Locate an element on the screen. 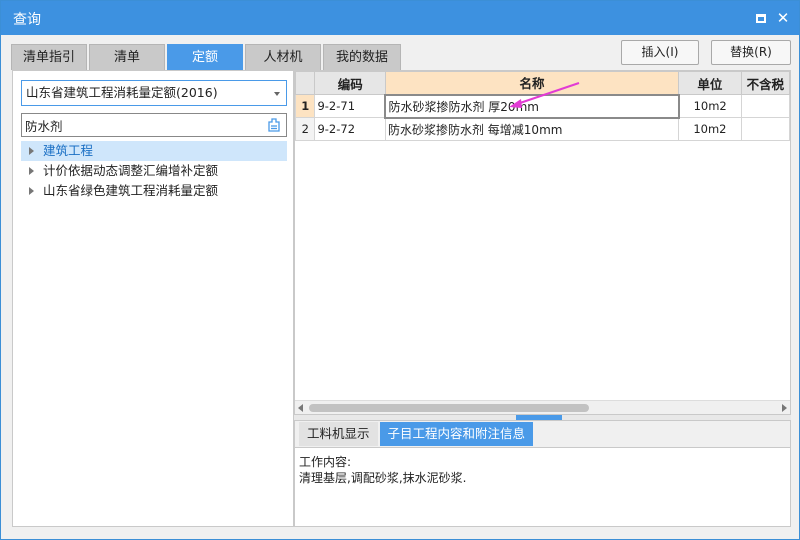 The height and width of the screenshot is (540, 800). scroll-right-icon is located at coordinates (784, 408).